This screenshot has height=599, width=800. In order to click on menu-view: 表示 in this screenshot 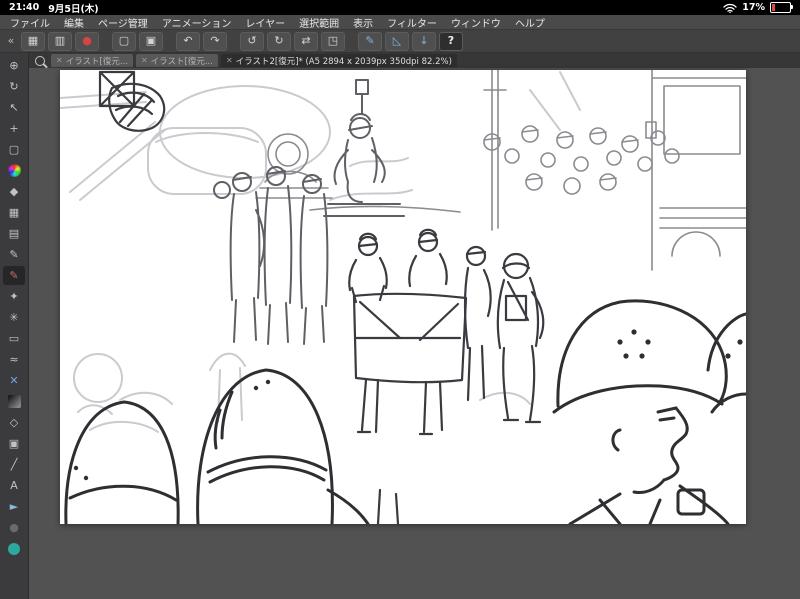, I will do `click(363, 22)`.